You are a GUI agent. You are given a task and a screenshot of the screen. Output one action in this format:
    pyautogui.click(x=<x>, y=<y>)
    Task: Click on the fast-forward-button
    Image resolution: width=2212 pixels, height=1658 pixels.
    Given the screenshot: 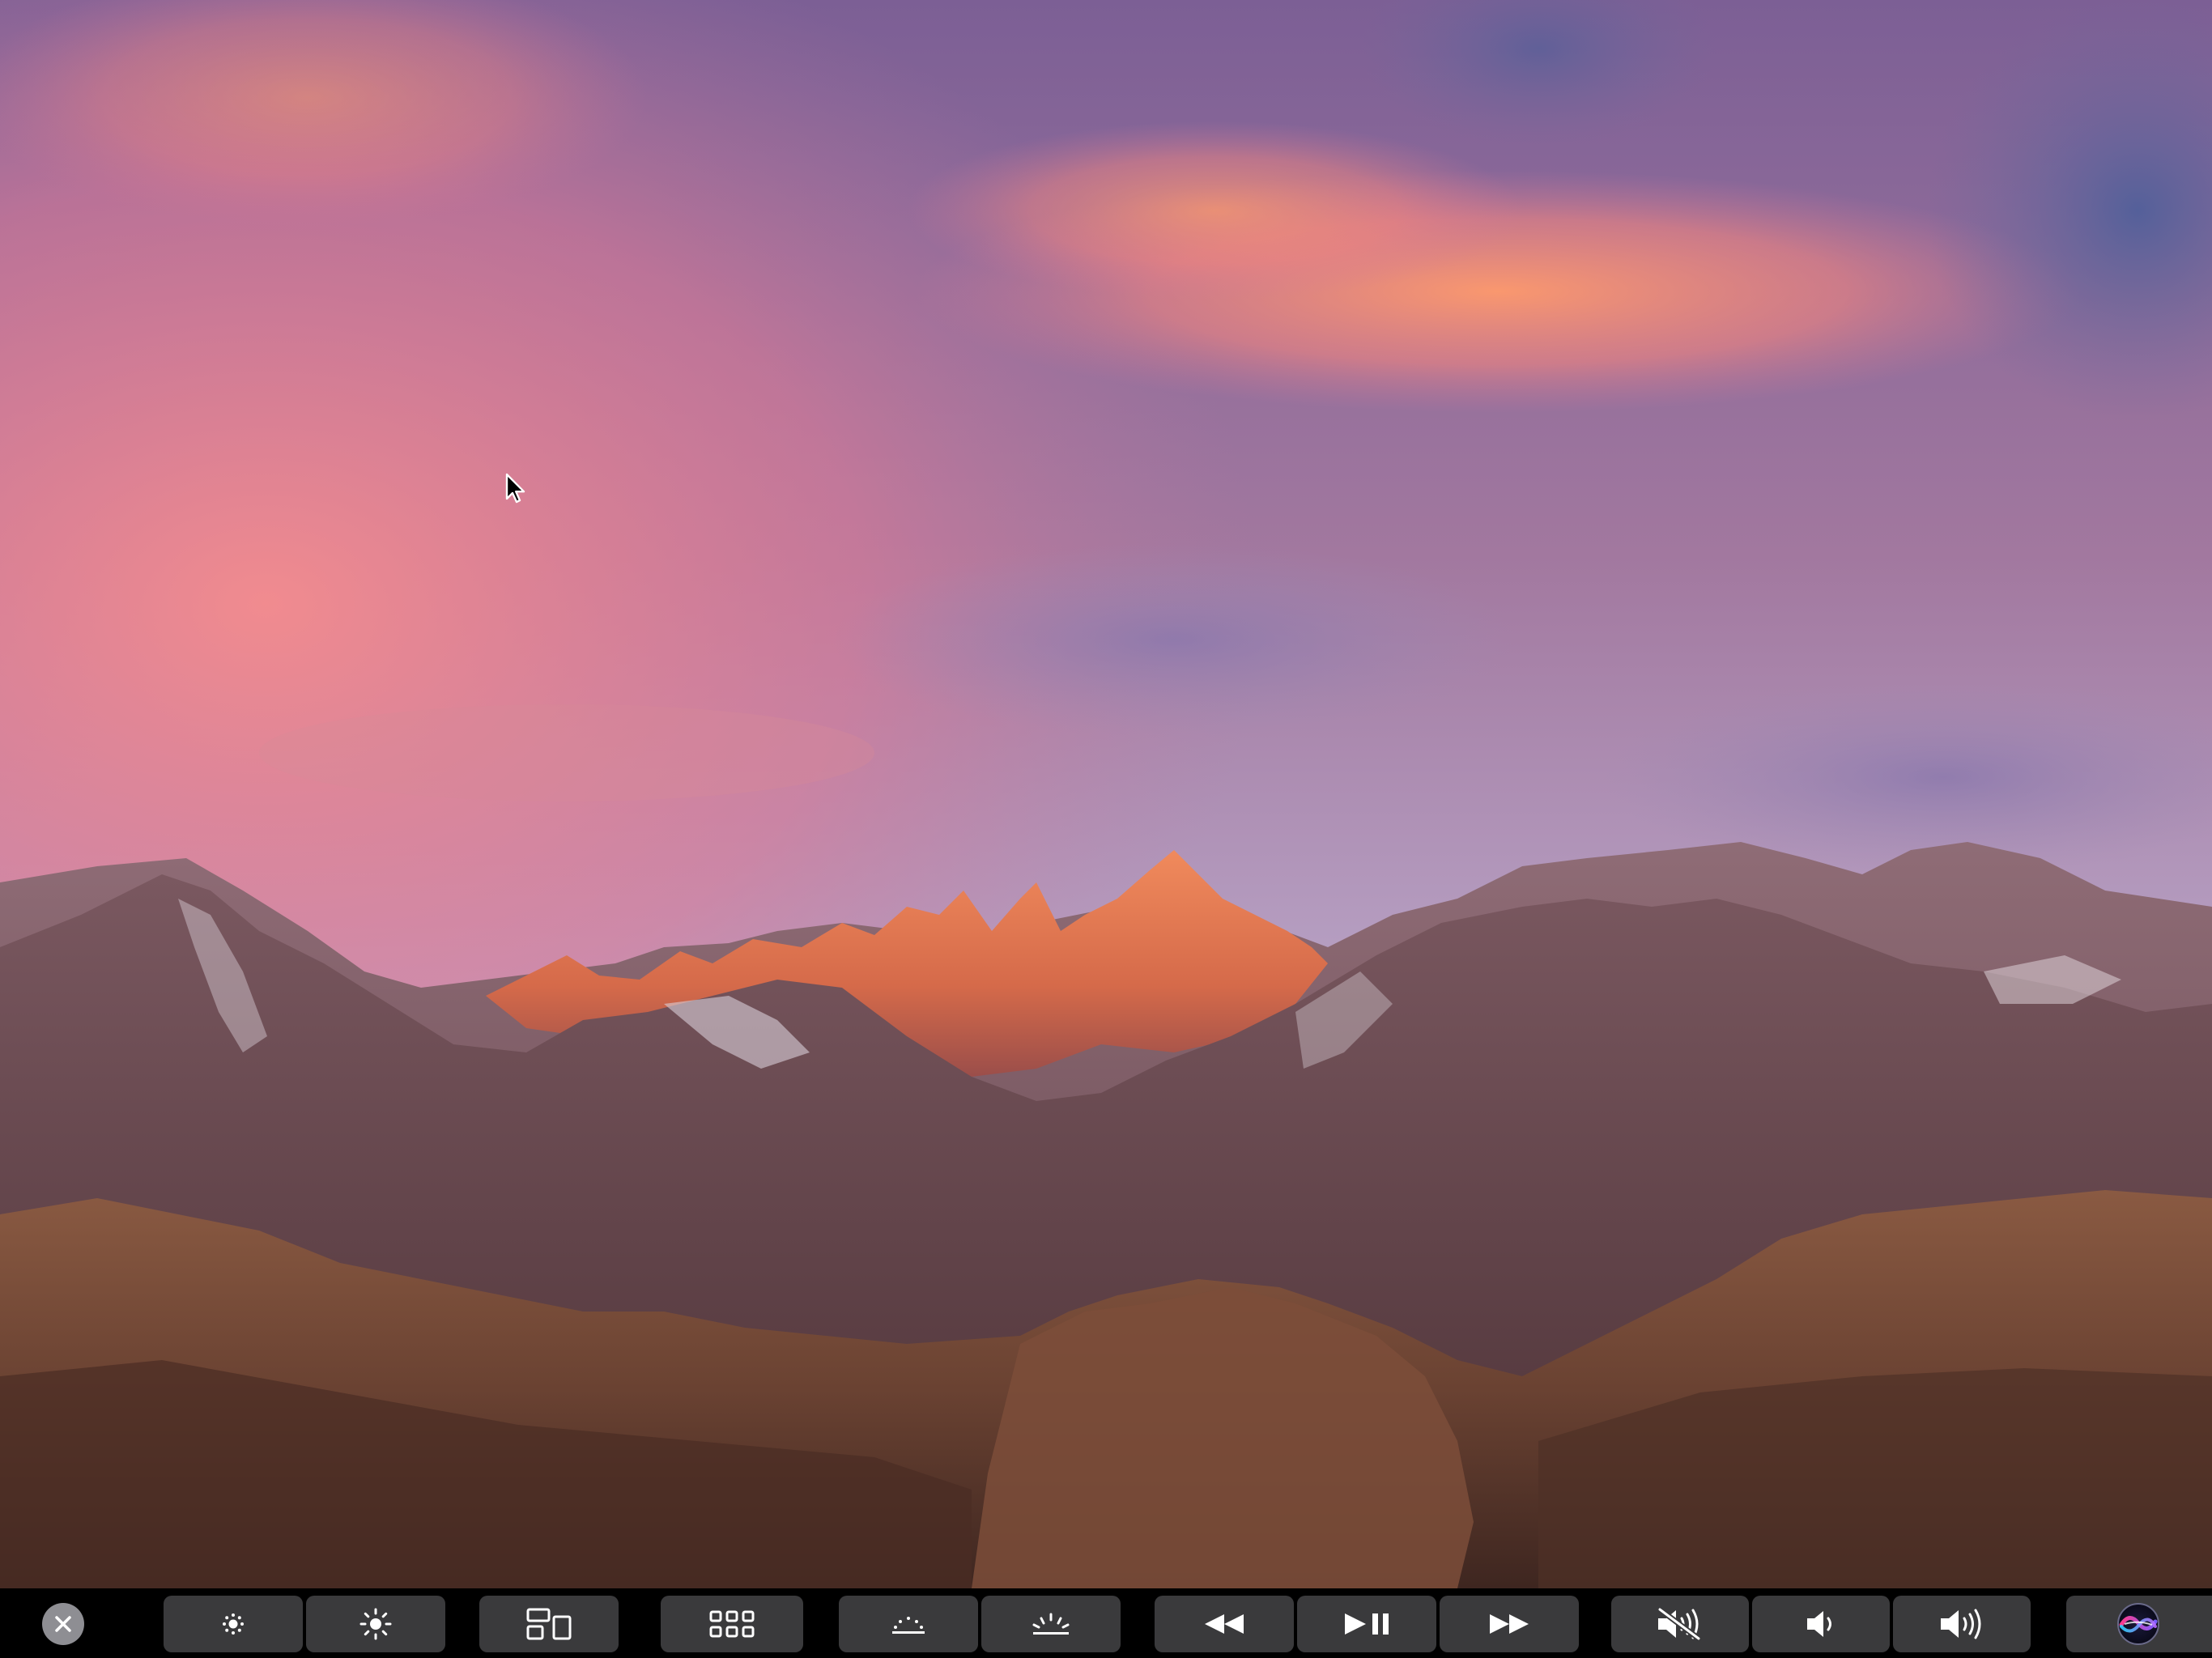 What is the action you would take?
    pyautogui.click(x=1510, y=1624)
    